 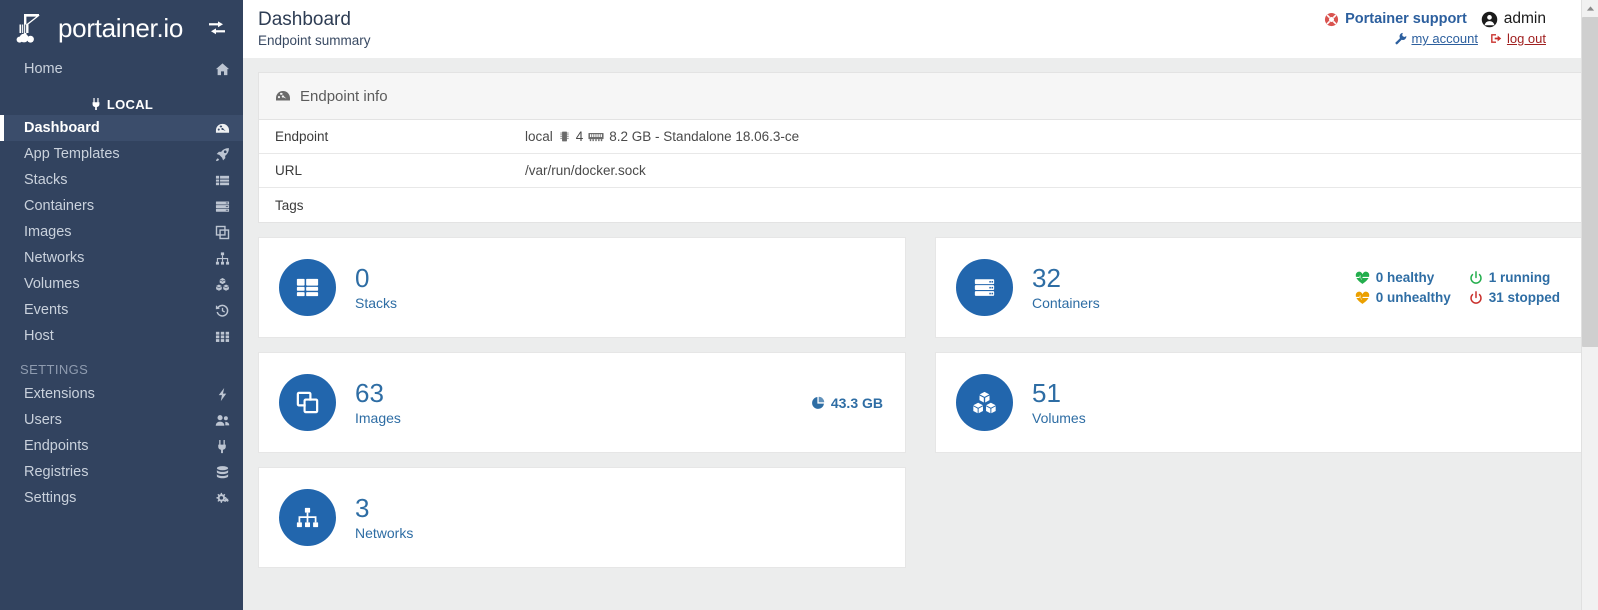 What do you see at coordinates (121, 284) in the screenshot?
I see `sidebar-item-volumes: Volumes` at bounding box center [121, 284].